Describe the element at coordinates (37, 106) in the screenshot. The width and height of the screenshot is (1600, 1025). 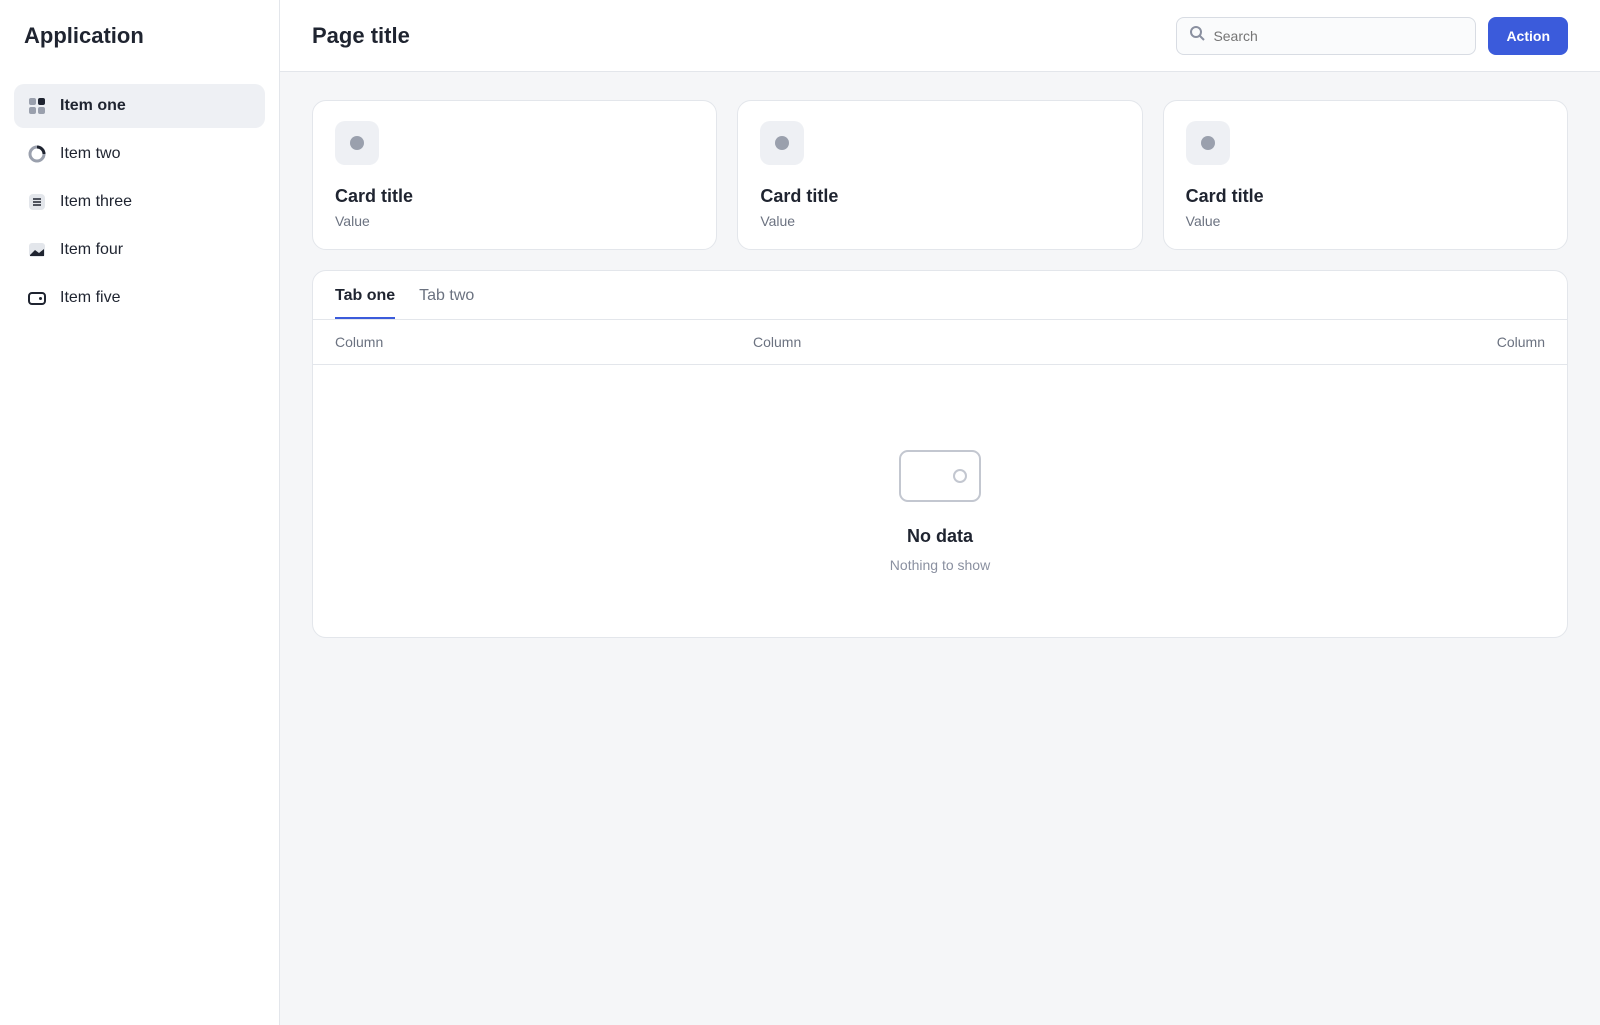
I see `grid-icon` at that location.